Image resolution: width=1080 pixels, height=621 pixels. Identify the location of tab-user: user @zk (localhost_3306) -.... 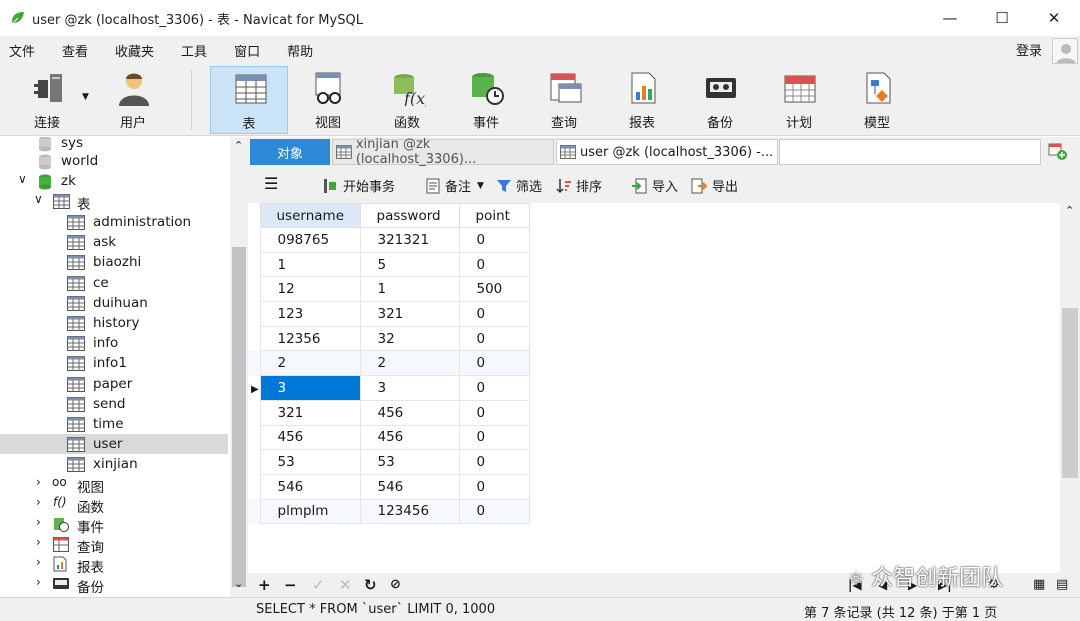
(667, 152).